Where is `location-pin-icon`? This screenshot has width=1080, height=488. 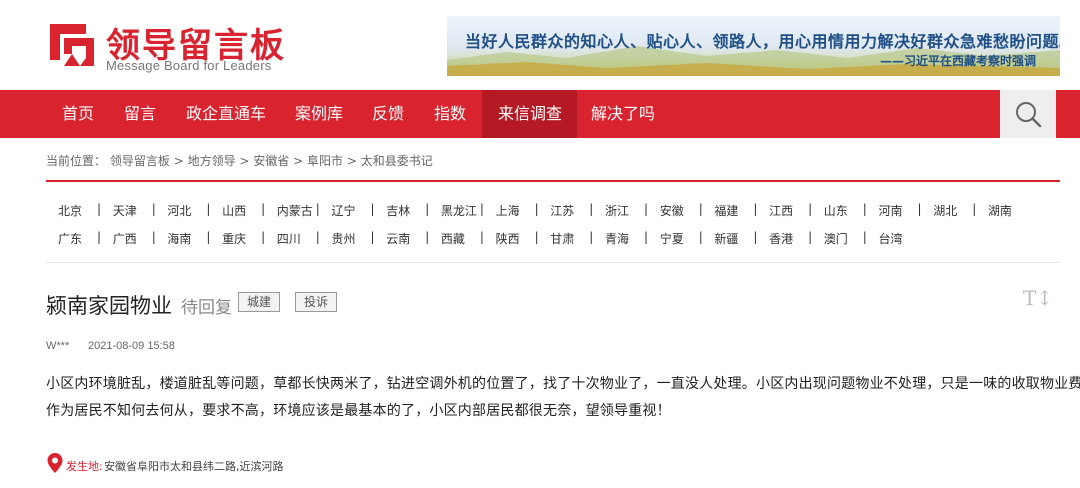 location-pin-icon is located at coordinates (55, 463).